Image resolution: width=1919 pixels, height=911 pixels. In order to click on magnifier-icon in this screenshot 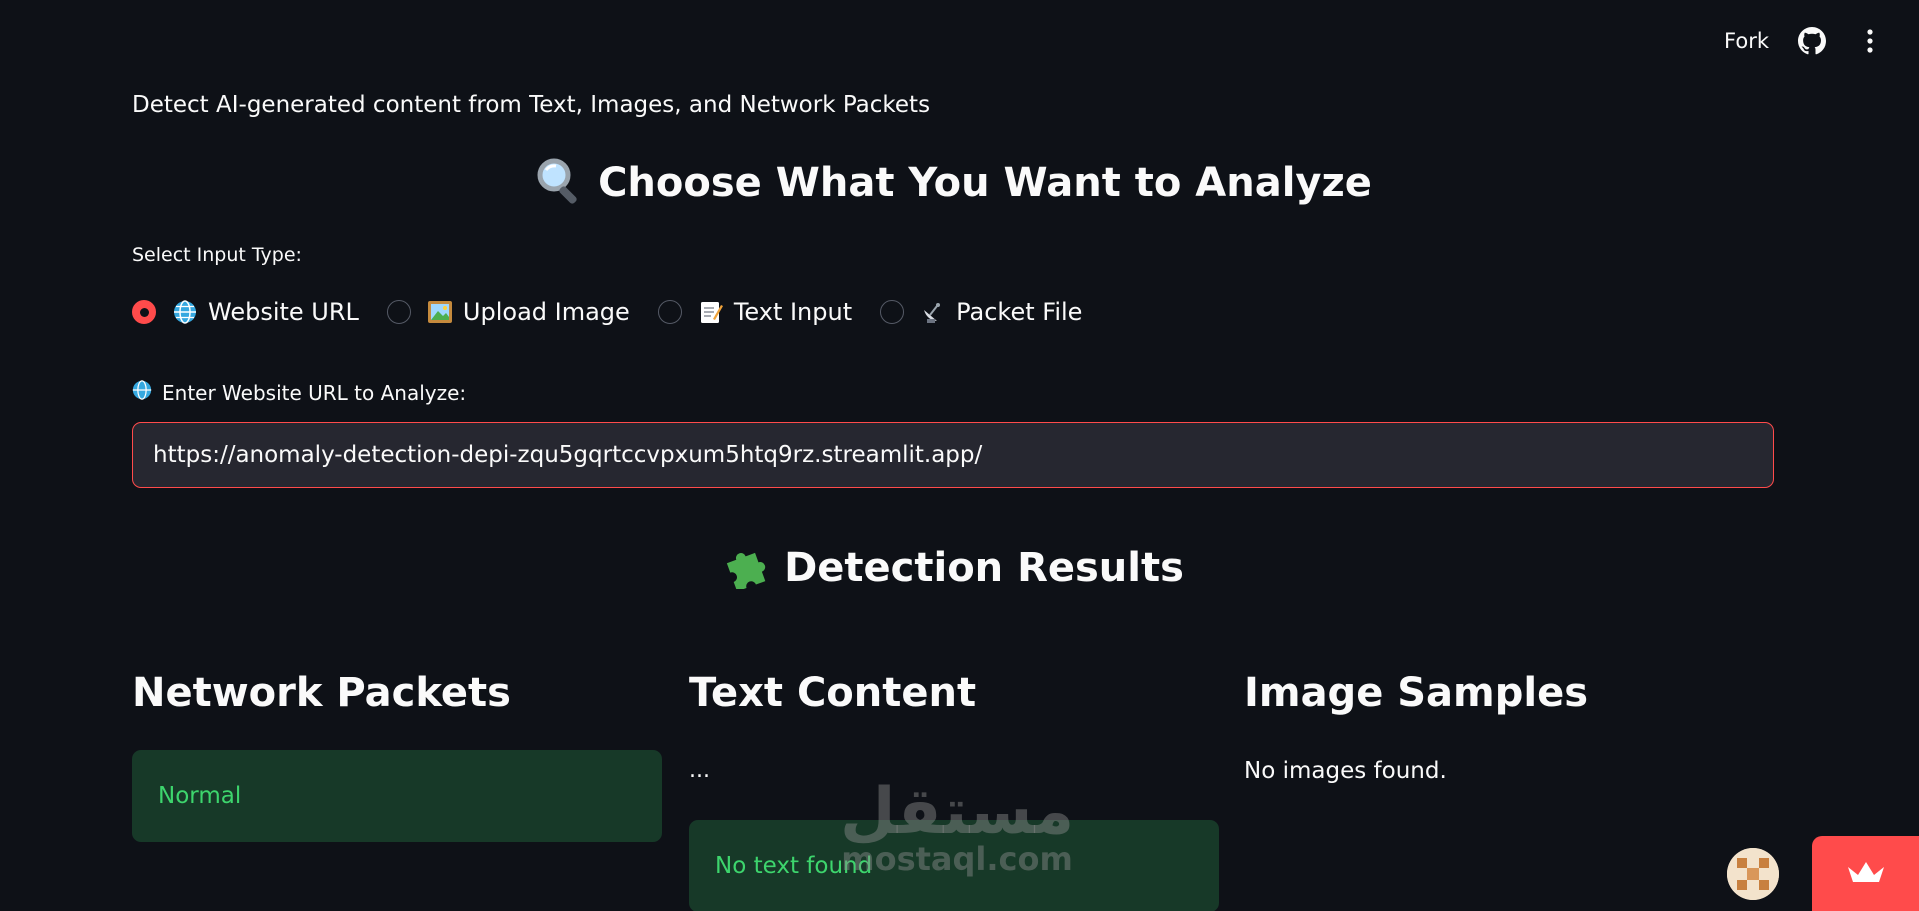, I will do `click(559, 185)`.